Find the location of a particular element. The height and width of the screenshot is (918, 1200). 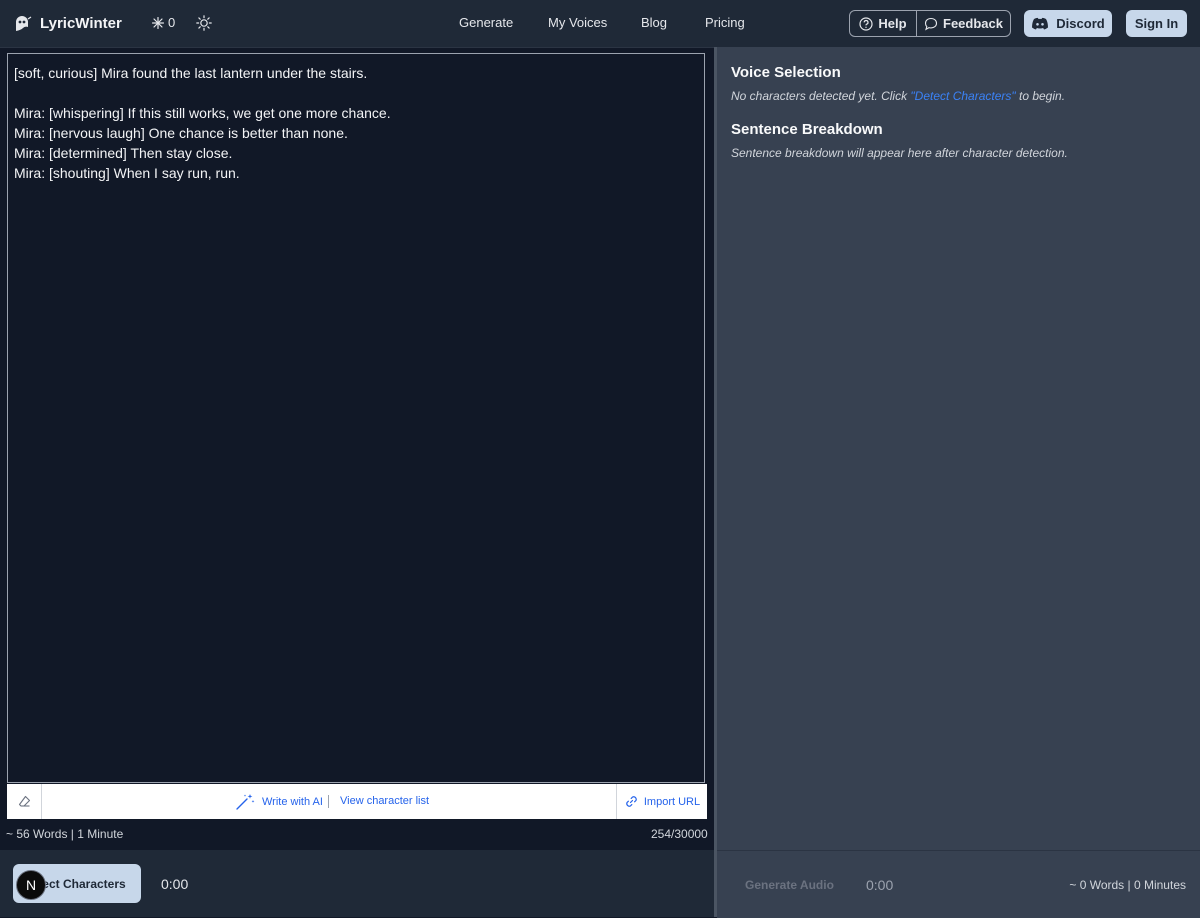

sun-icon is located at coordinates (204, 23).